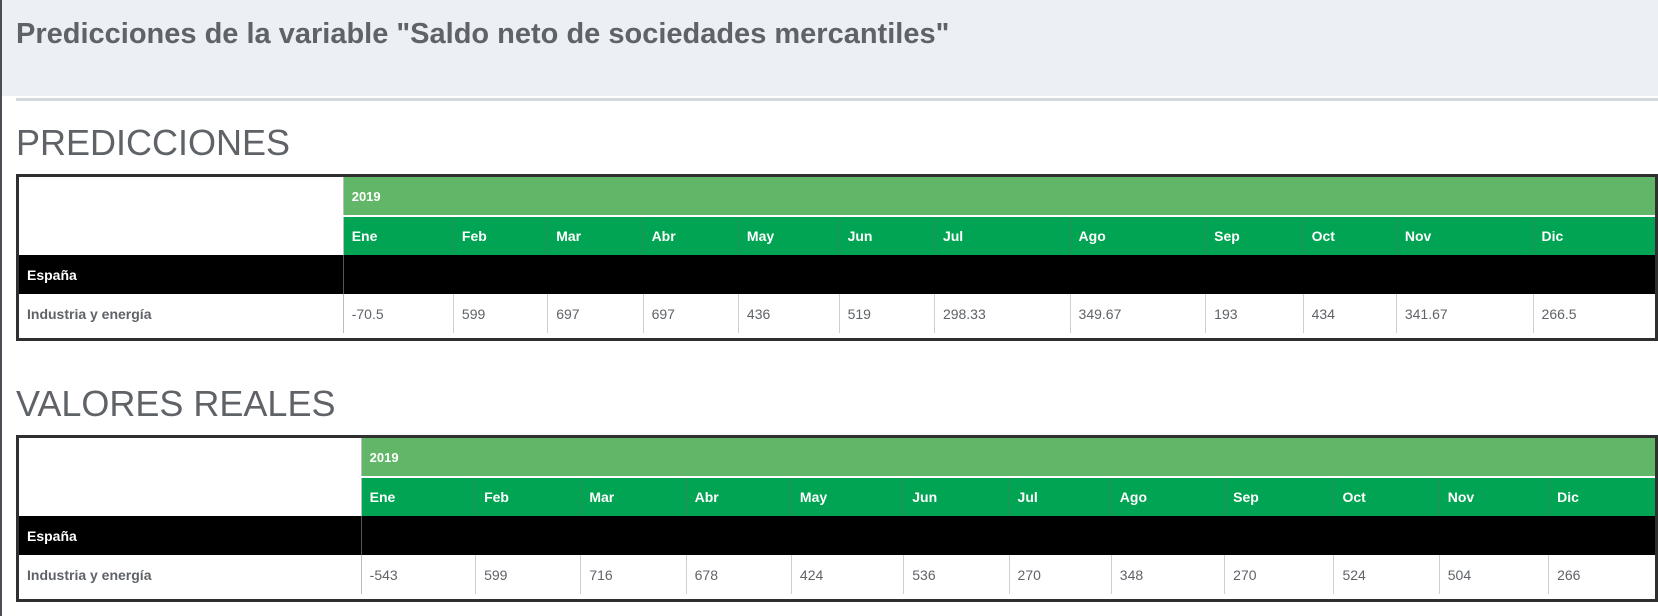 The image size is (1658, 616). Describe the element at coordinates (887, 313) in the screenshot. I see `value-cell: 519` at that location.